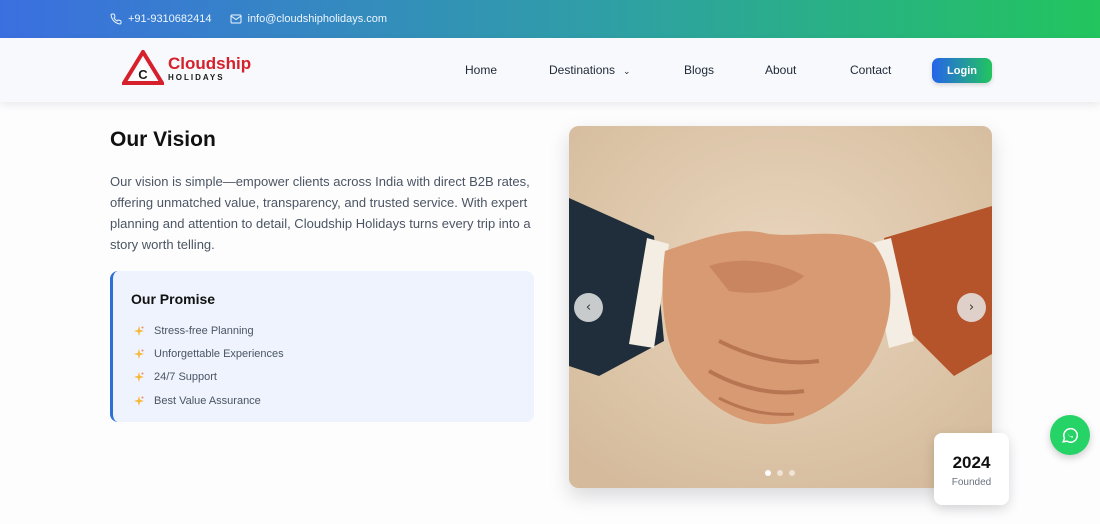 The height and width of the screenshot is (524, 1100). Describe the element at coordinates (870, 70) in the screenshot. I see `nav-contact: Contact` at that location.